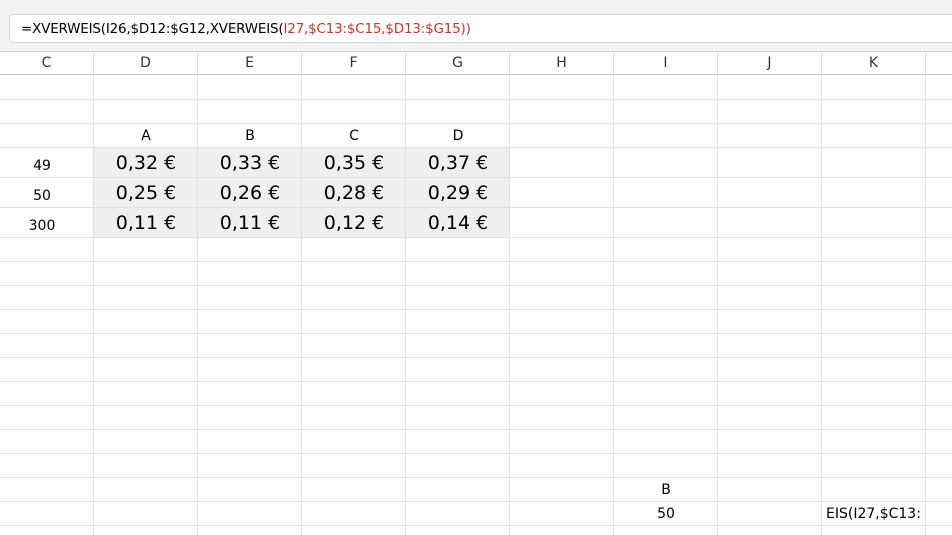 This screenshot has width=952, height=535. I want to click on tier-label-c: C, so click(354, 136).